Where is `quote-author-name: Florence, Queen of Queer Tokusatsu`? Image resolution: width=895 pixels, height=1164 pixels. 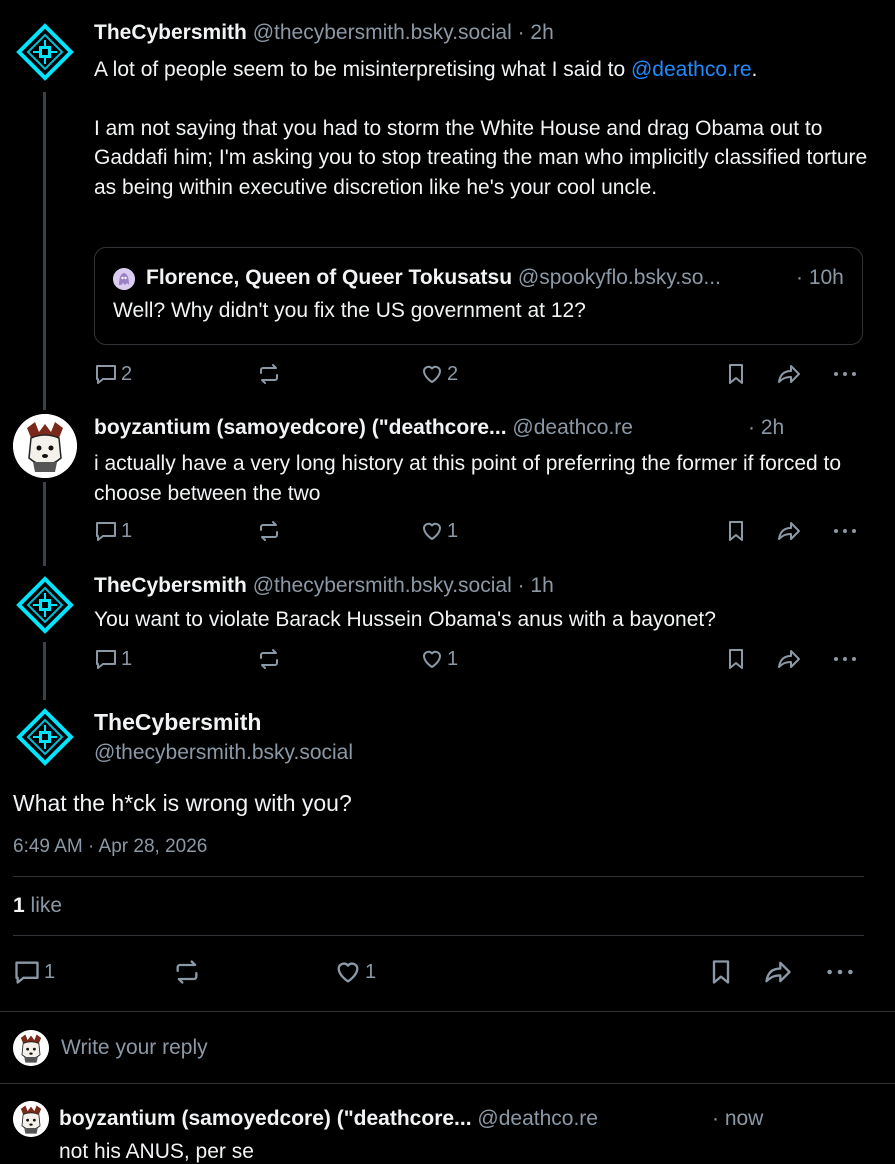 quote-author-name: Florence, Queen of Queer Tokusatsu is located at coordinates (329, 277).